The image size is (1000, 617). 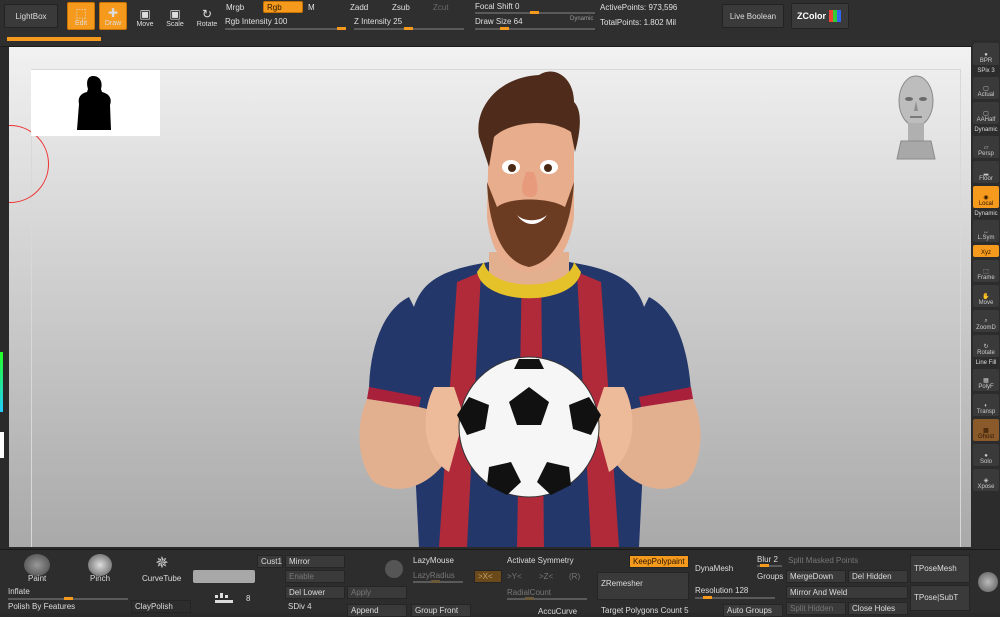 What do you see at coordinates (315, 576) in the screenshot?
I see `enable-button: Enable` at bounding box center [315, 576].